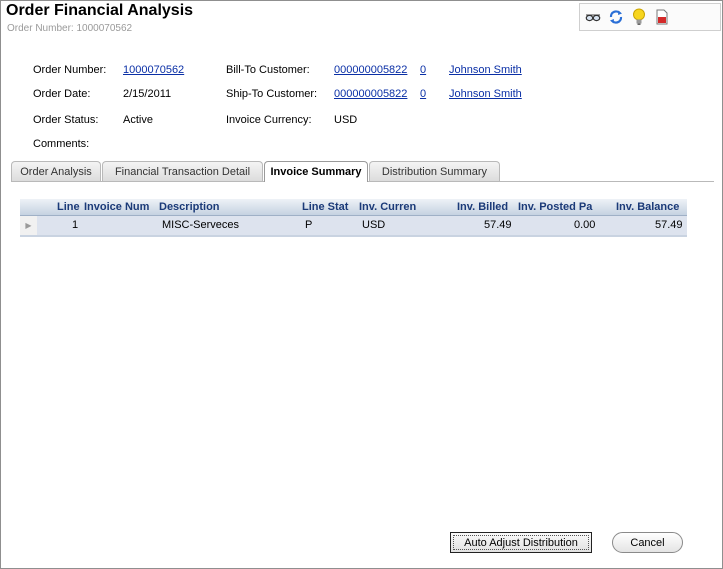 This screenshot has height=569, width=723. What do you see at coordinates (28, 225) in the screenshot?
I see `row-selector-icon: ▶` at bounding box center [28, 225].